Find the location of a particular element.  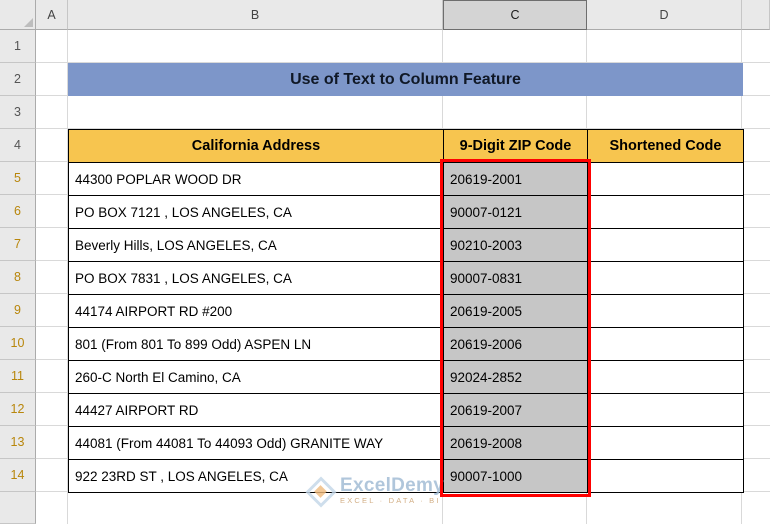

cell-shortened-row14 is located at coordinates (666, 476).